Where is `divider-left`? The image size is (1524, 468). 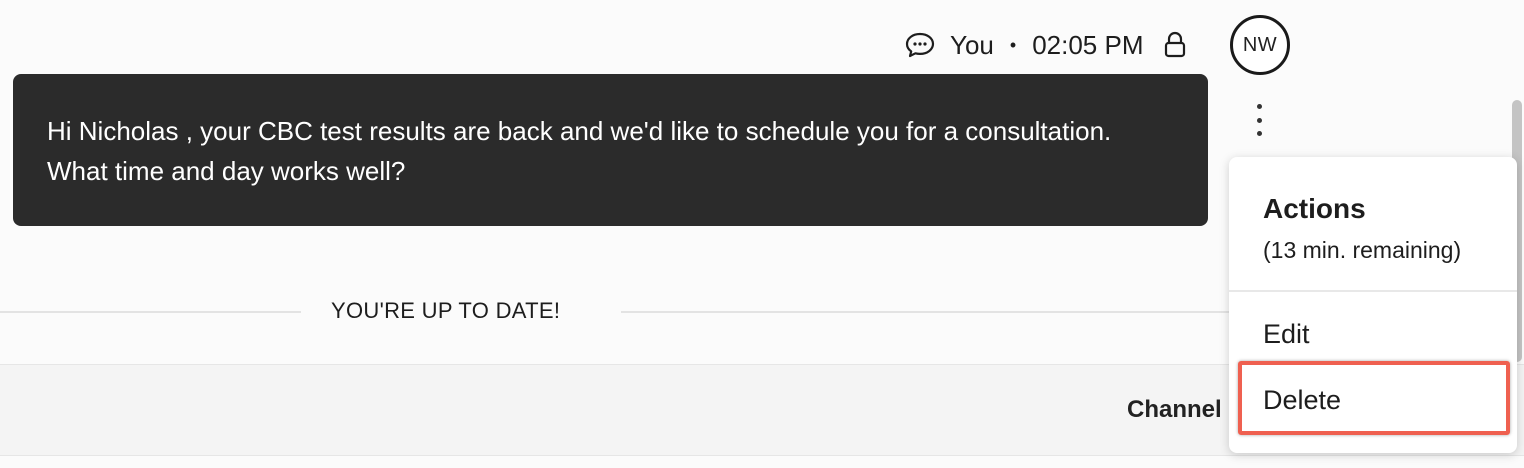 divider-left is located at coordinates (150, 312).